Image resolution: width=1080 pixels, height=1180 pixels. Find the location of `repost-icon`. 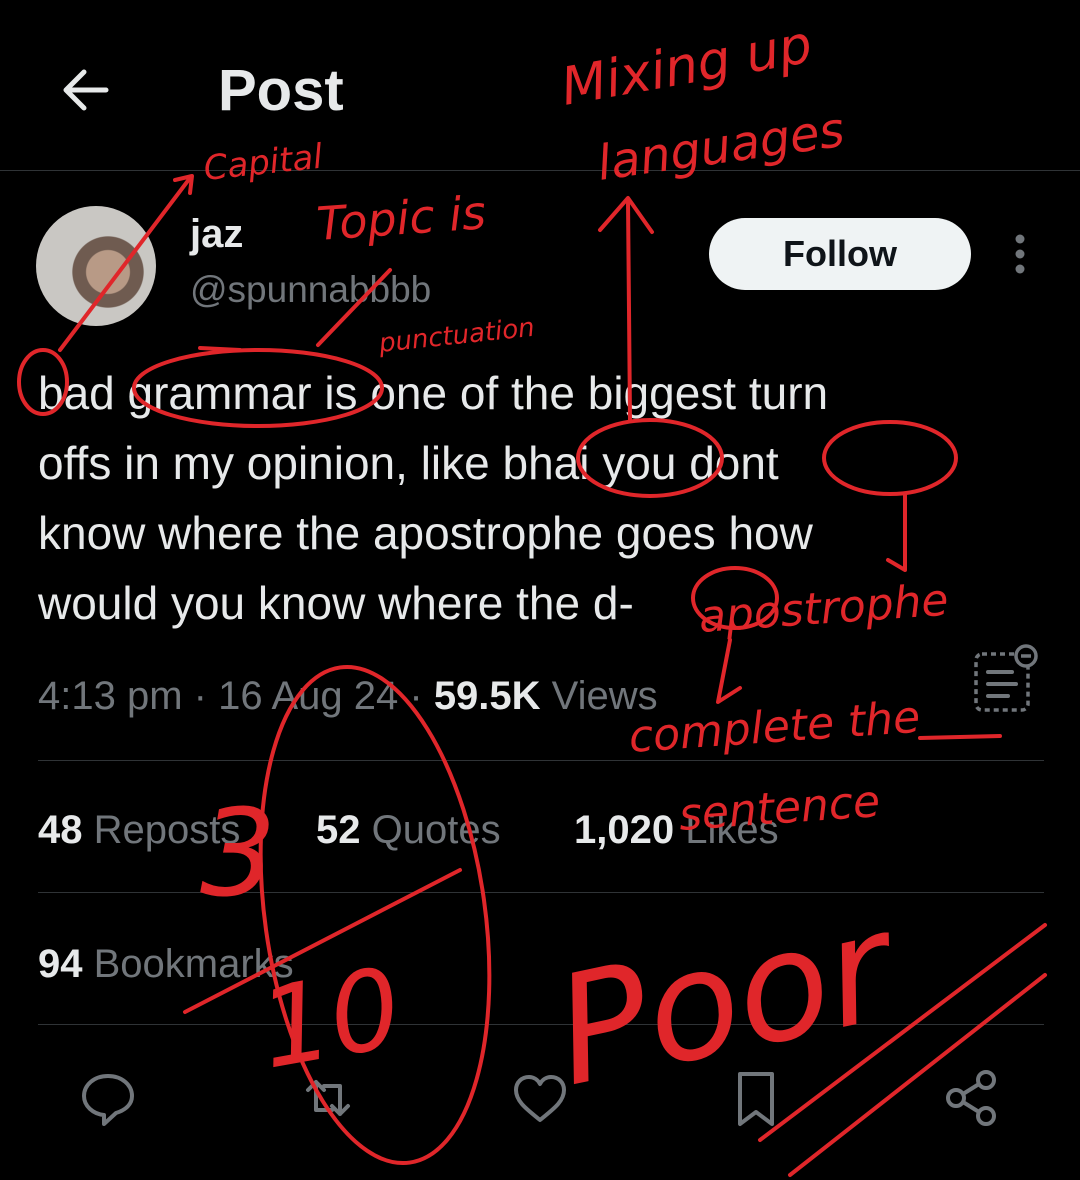

repost-icon is located at coordinates (328, 1098).